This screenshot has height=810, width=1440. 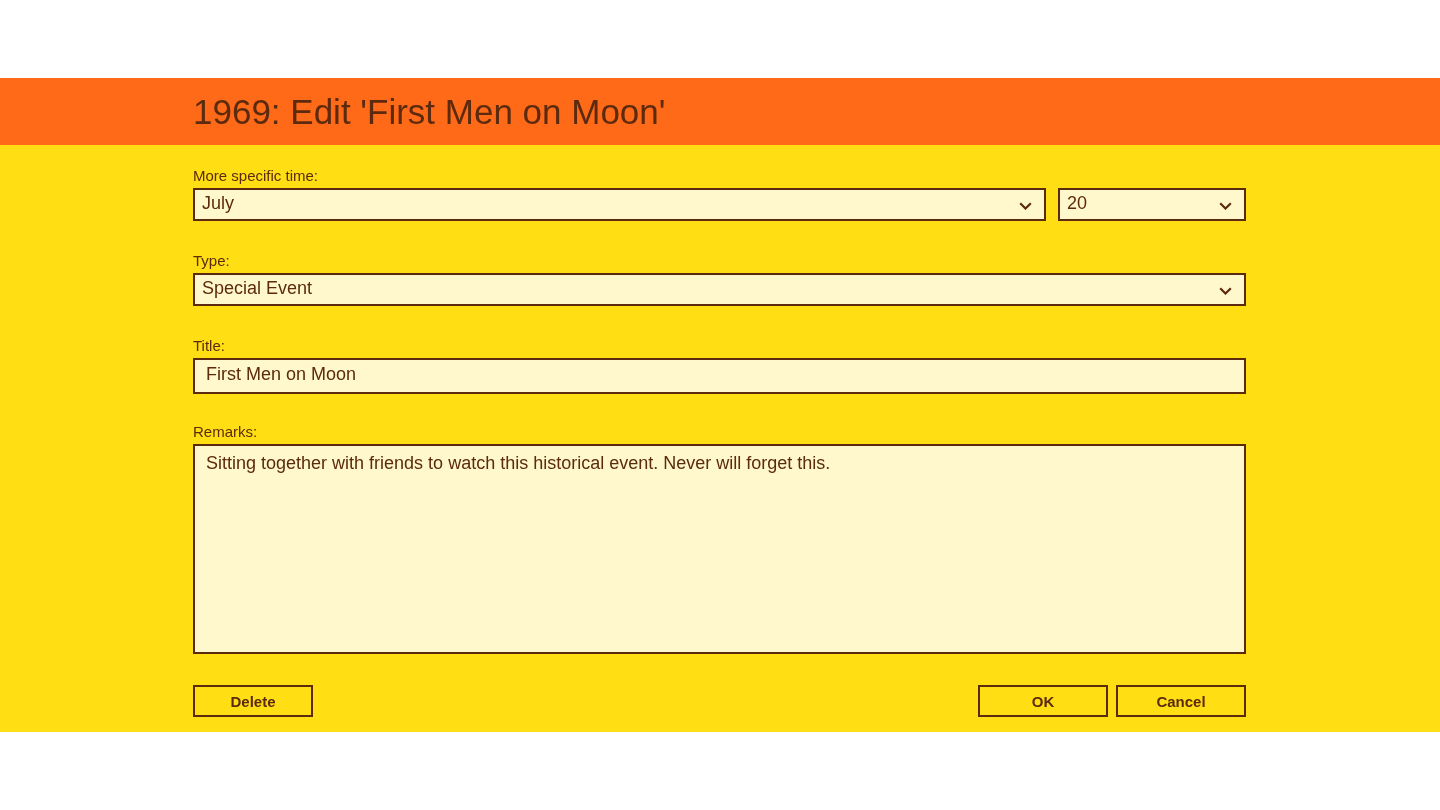 What do you see at coordinates (719, 376) in the screenshot?
I see `title-input: First Men on Moon` at bounding box center [719, 376].